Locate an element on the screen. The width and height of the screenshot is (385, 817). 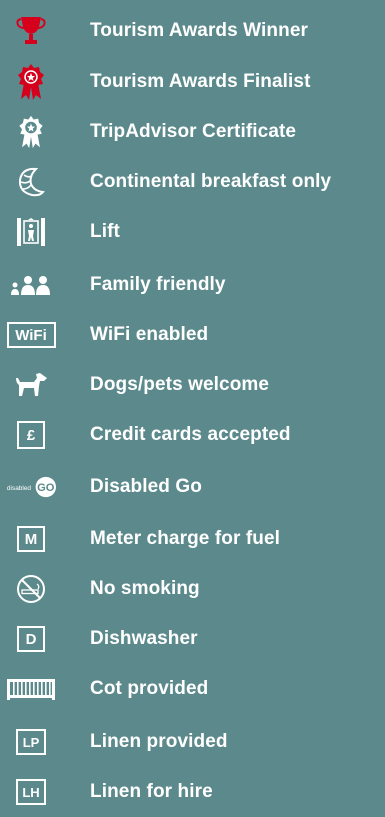
meter-icon: M is located at coordinates (31, 539).